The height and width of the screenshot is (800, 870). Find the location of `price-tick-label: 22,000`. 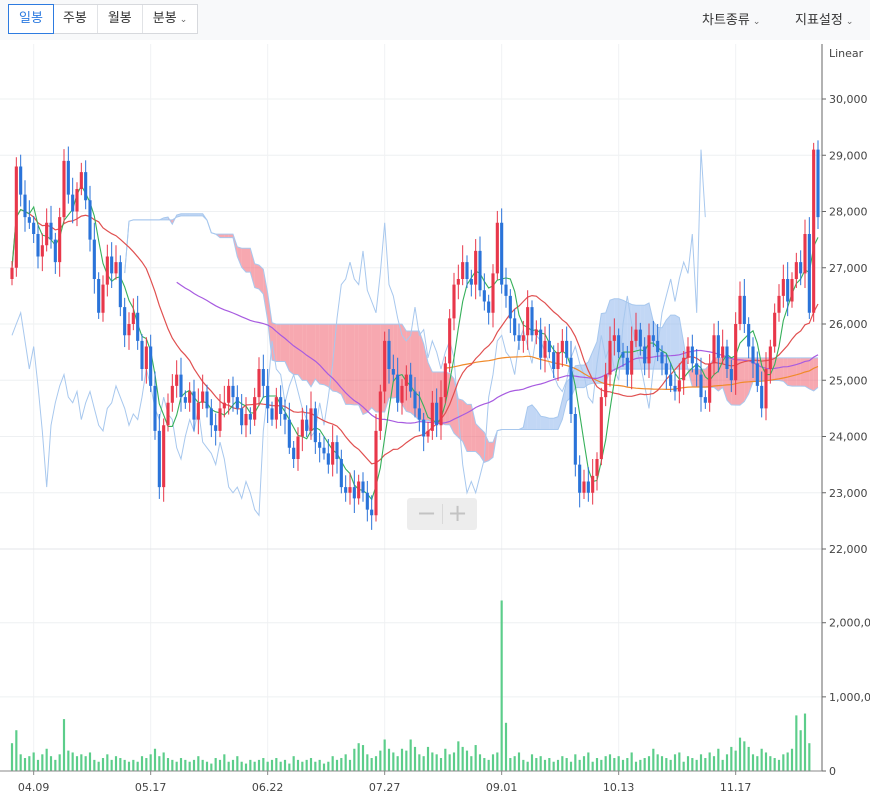

price-tick-label: 22,000 is located at coordinates (848, 549).